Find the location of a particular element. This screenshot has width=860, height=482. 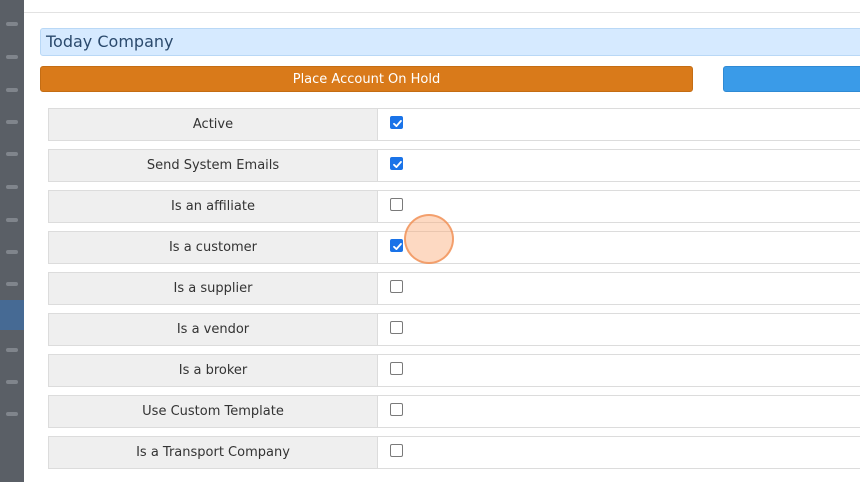

setting-label: Is a broker is located at coordinates (213, 370).